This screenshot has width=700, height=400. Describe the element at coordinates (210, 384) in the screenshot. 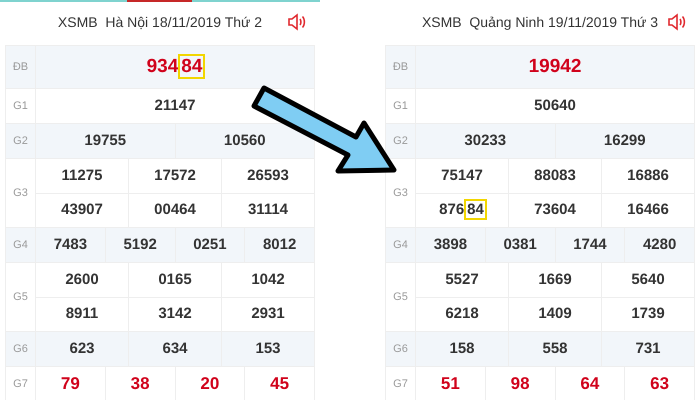

I see `prize-number: 20` at that location.